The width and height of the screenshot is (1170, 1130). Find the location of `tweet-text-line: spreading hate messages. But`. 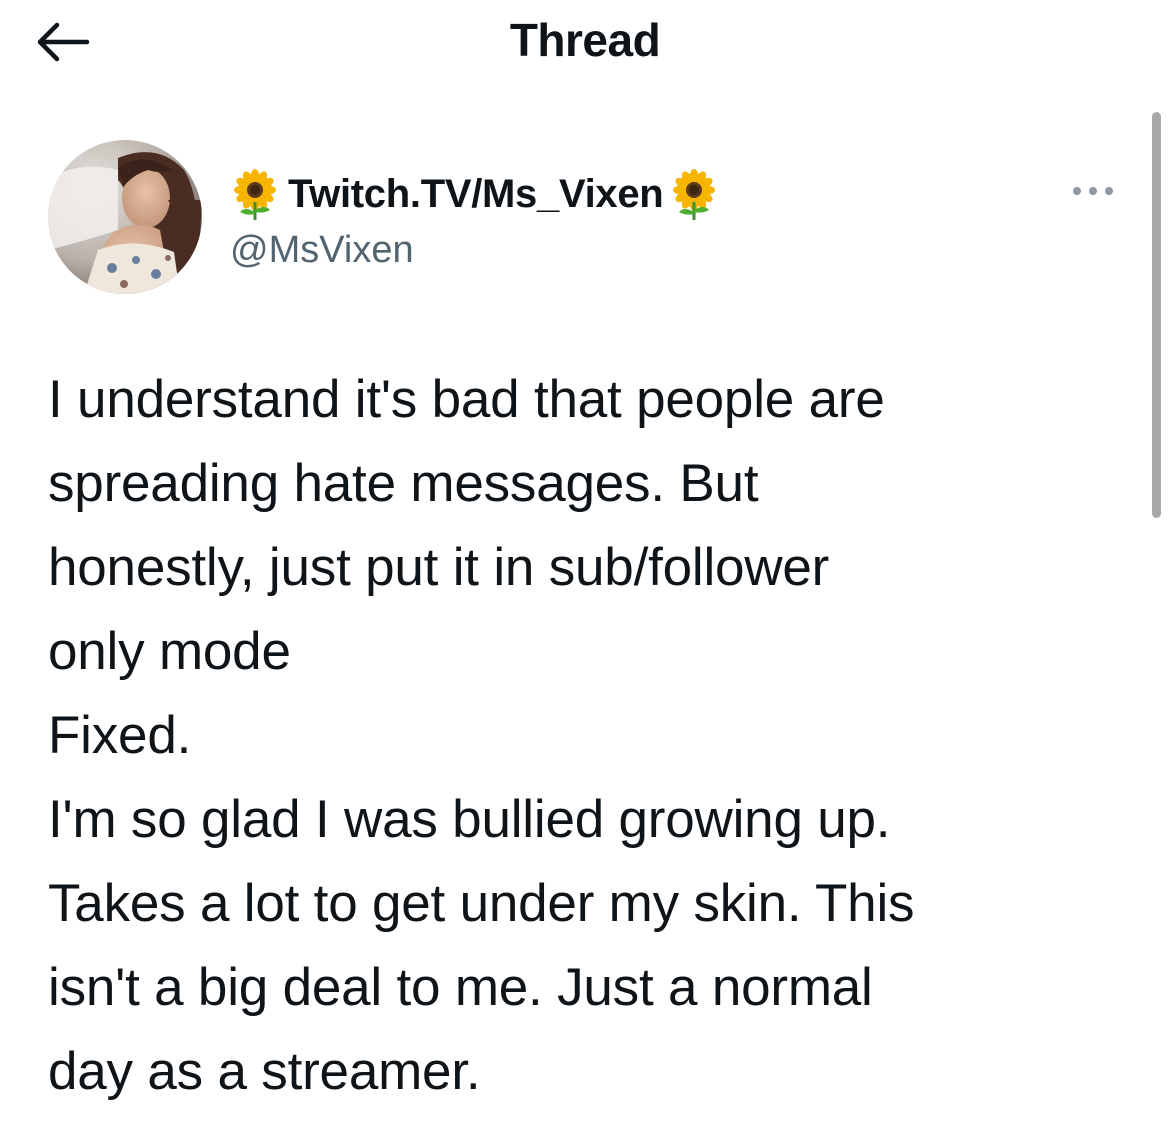

tweet-text-line: spreading hate messages. But is located at coordinates (403, 483).